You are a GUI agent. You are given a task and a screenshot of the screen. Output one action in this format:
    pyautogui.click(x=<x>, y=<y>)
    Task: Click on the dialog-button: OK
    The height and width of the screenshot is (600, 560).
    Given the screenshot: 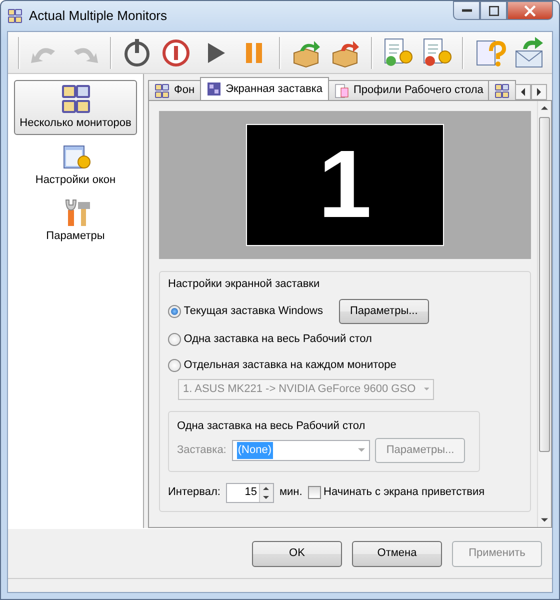 What is the action you would take?
    pyautogui.click(x=297, y=553)
    